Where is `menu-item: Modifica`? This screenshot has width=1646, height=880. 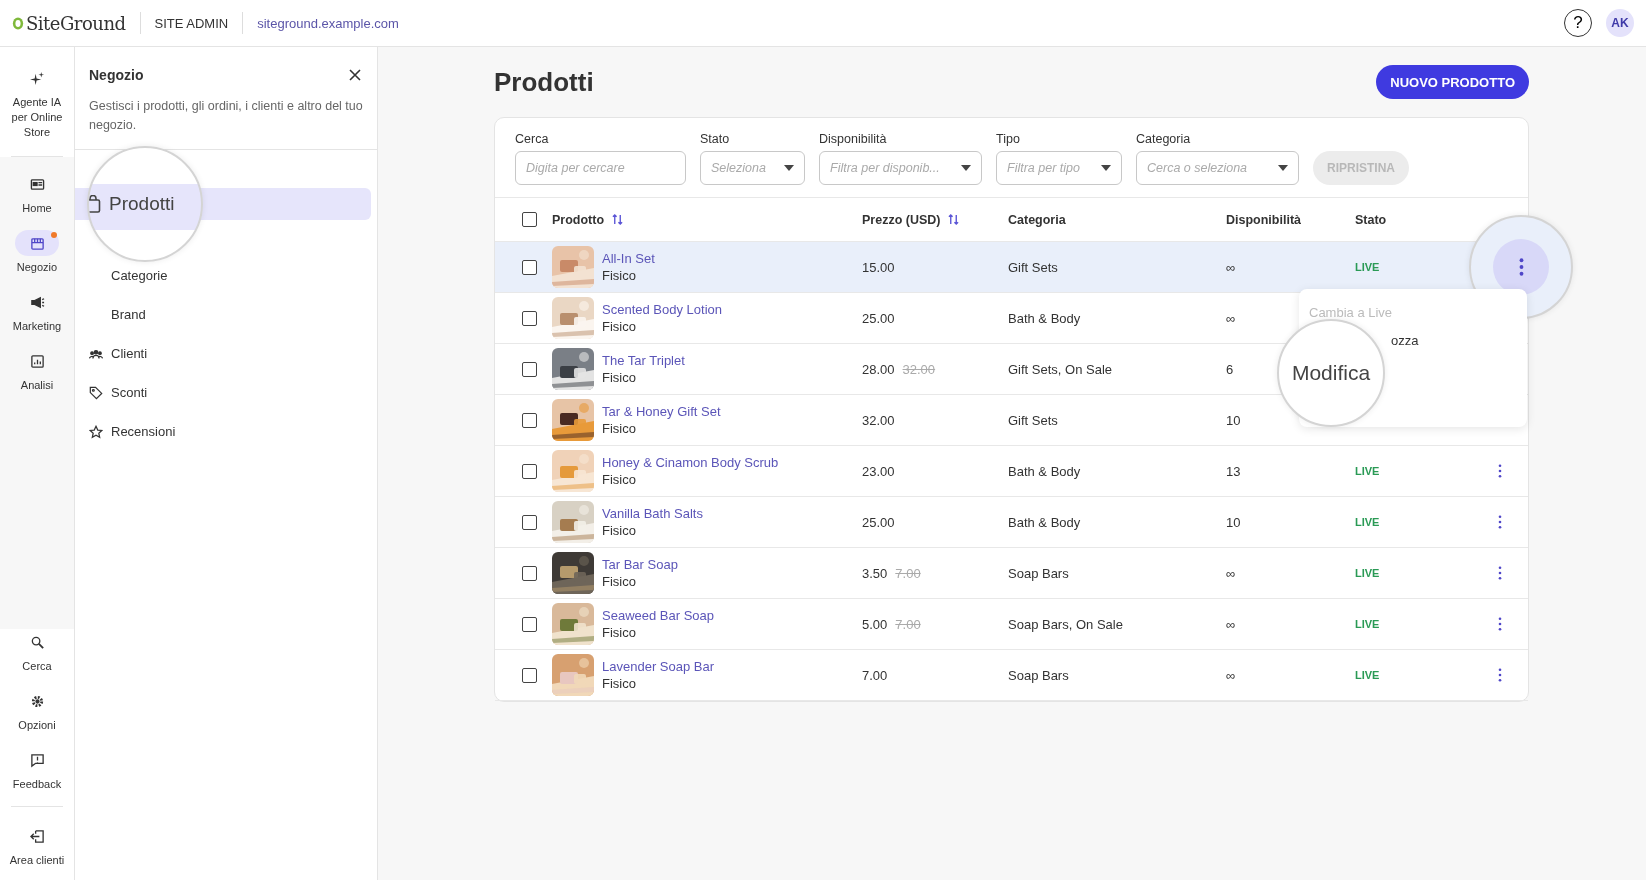 menu-item: Modifica is located at coordinates (1331, 373).